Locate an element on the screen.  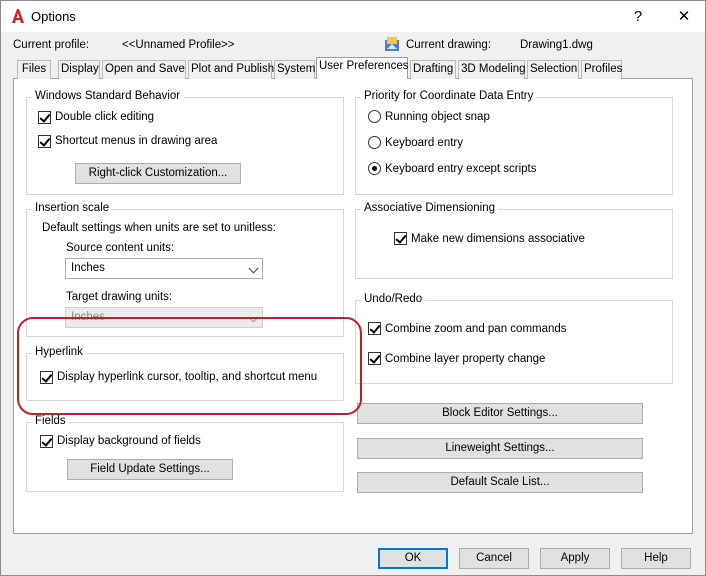
running-snap-radio is located at coordinates (374, 116).